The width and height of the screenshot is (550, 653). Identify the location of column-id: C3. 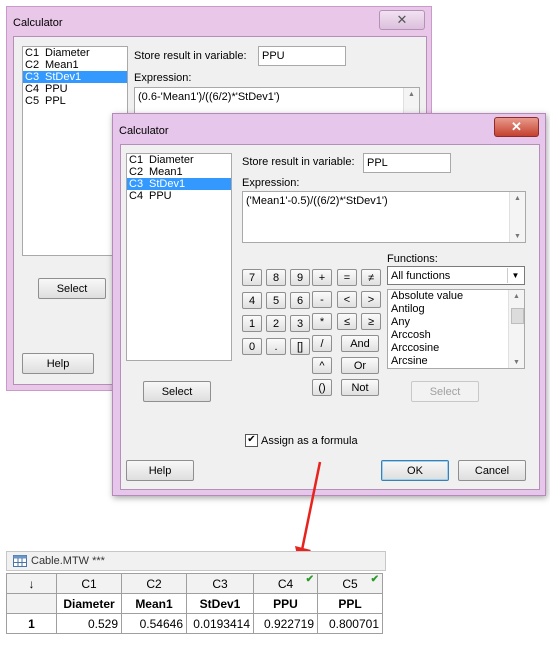
(220, 583).